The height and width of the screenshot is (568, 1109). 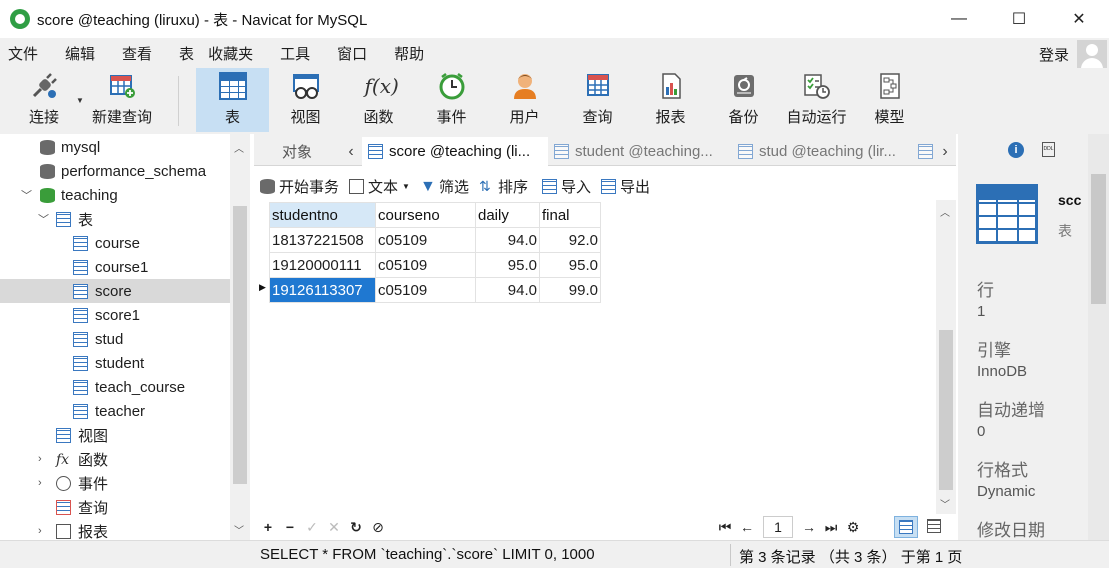 What do you see at coordinates (1092, 55) in the screenshot?
I see `user-avatar-icon` at bounding box center [1092, 55].